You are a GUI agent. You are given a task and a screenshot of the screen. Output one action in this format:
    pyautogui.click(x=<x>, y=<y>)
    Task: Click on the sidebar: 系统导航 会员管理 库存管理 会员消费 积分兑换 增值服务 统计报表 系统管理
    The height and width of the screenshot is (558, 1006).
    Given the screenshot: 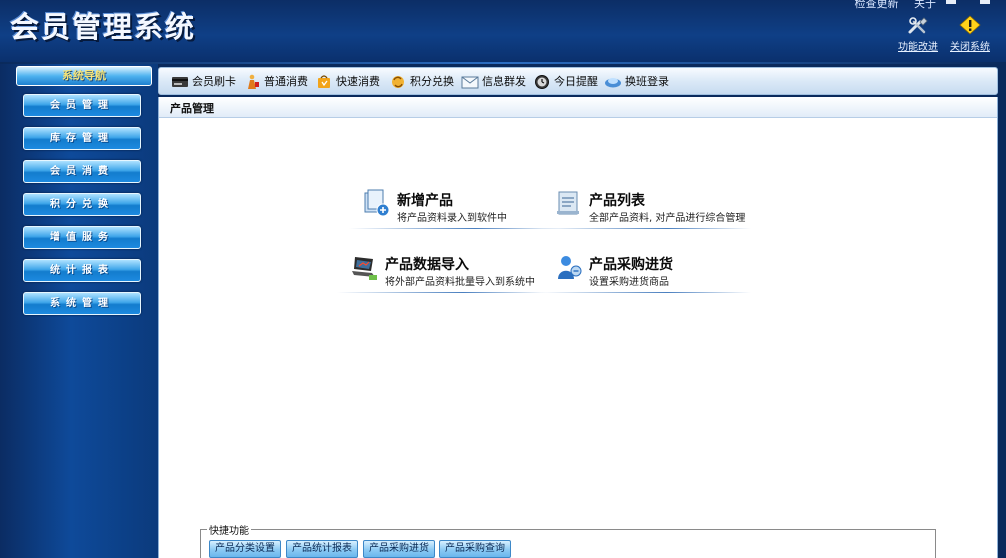 What is the action you would take?
    pyautogui.click(x=79, y=311)
    